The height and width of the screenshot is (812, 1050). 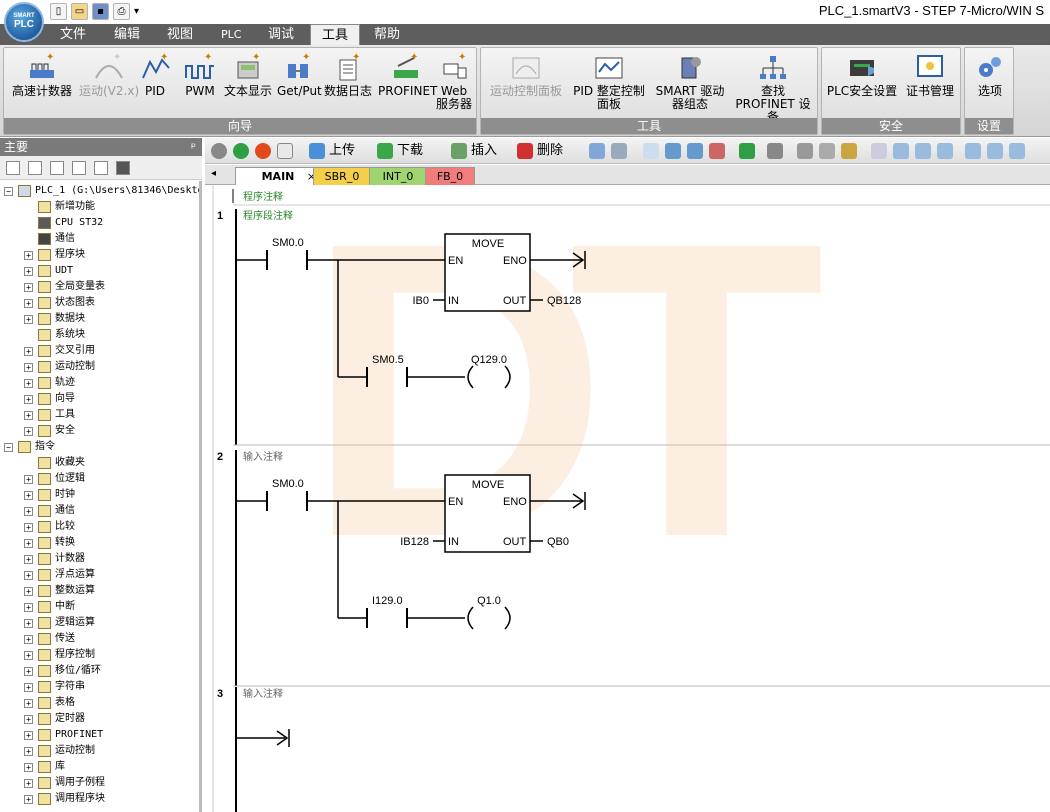 What do you see at coordinates (99, 623) in the screenshot?
I see `tree-node-instruction: + 逻辑运算` at bounding box center [99, 623].